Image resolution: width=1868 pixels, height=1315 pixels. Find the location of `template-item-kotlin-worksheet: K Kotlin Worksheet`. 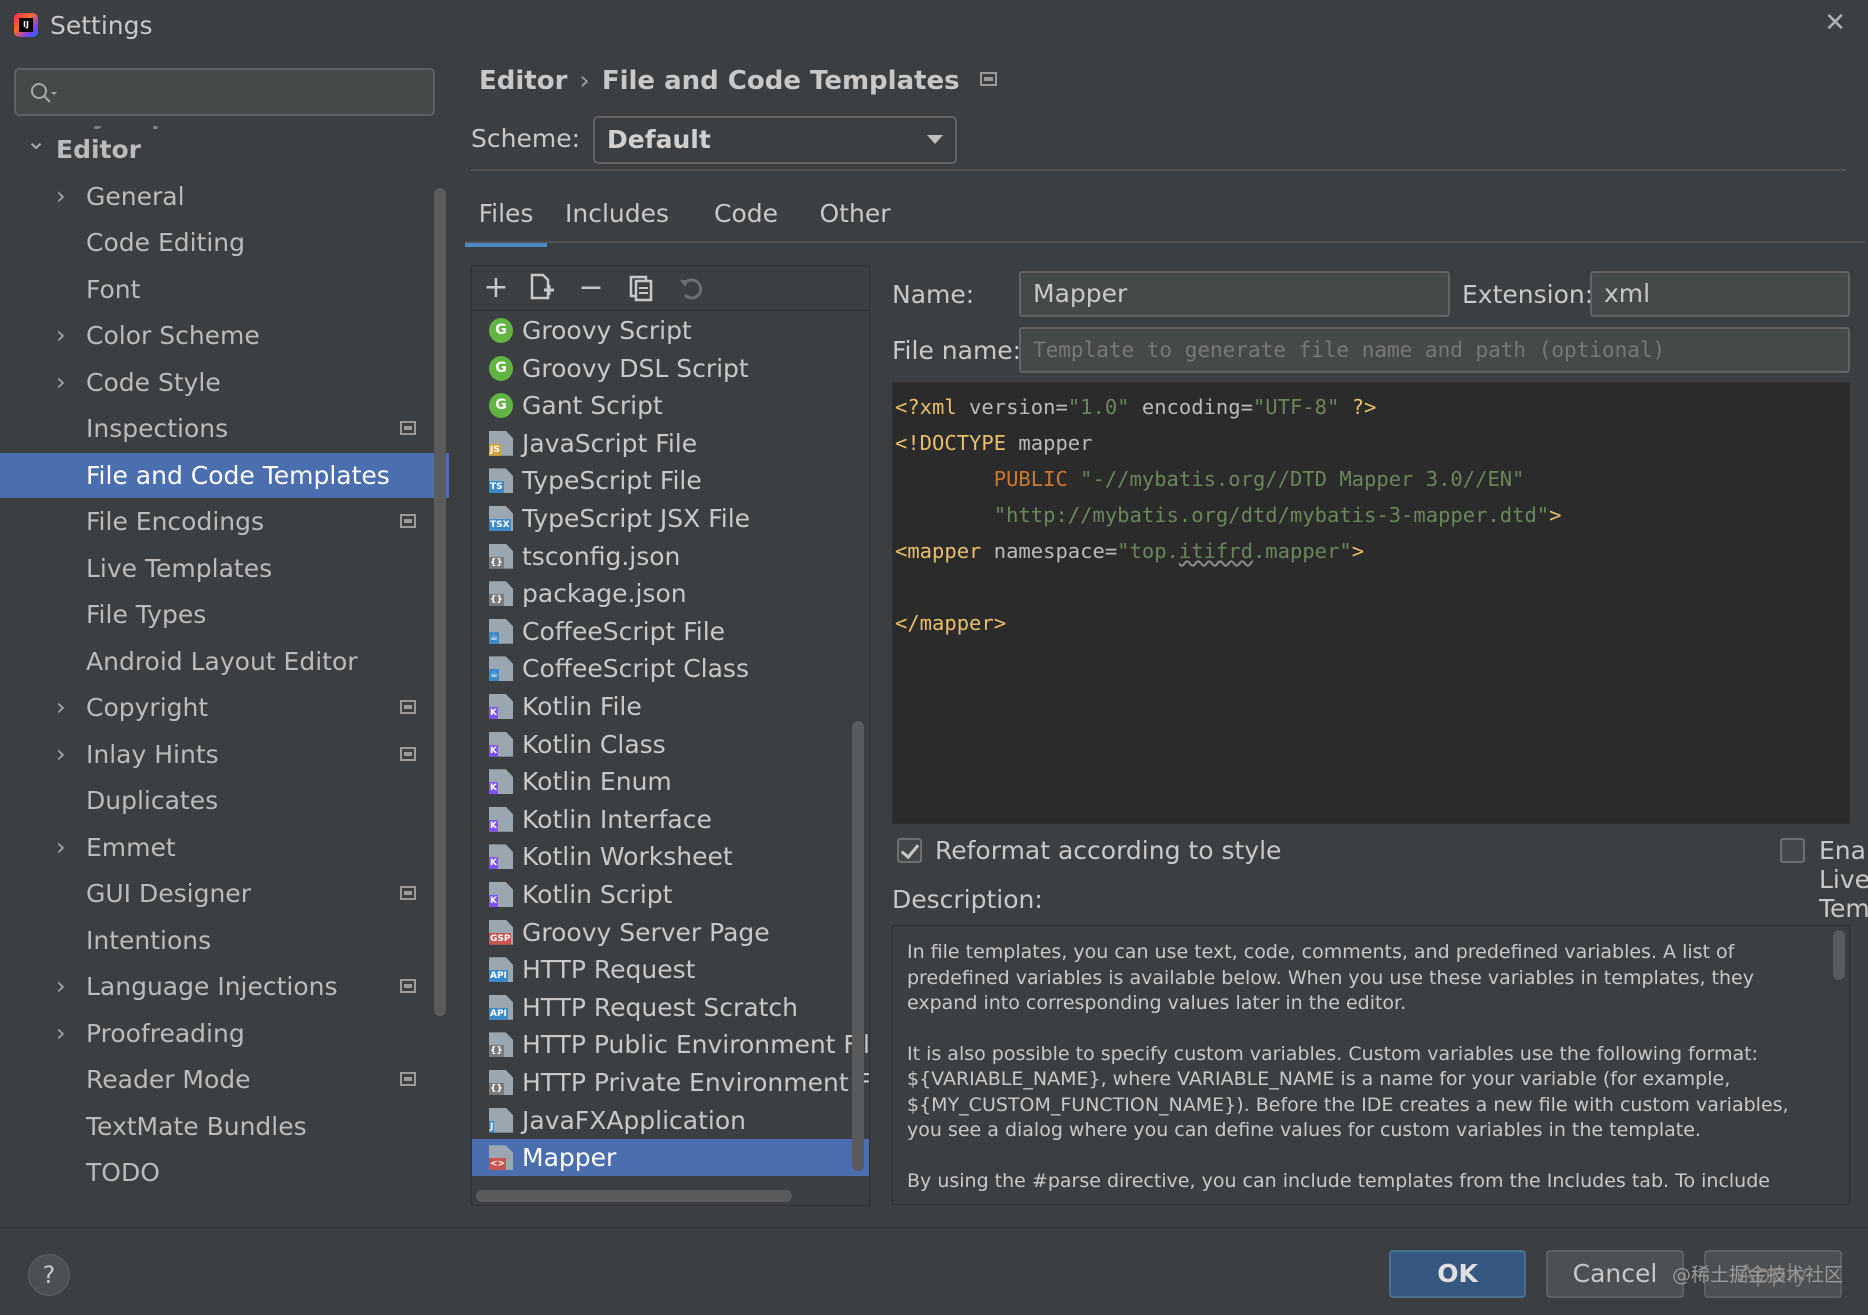

template-item-kotlin-worksheet: K Kotlin Worksheet is located at coordinates (670, 856).